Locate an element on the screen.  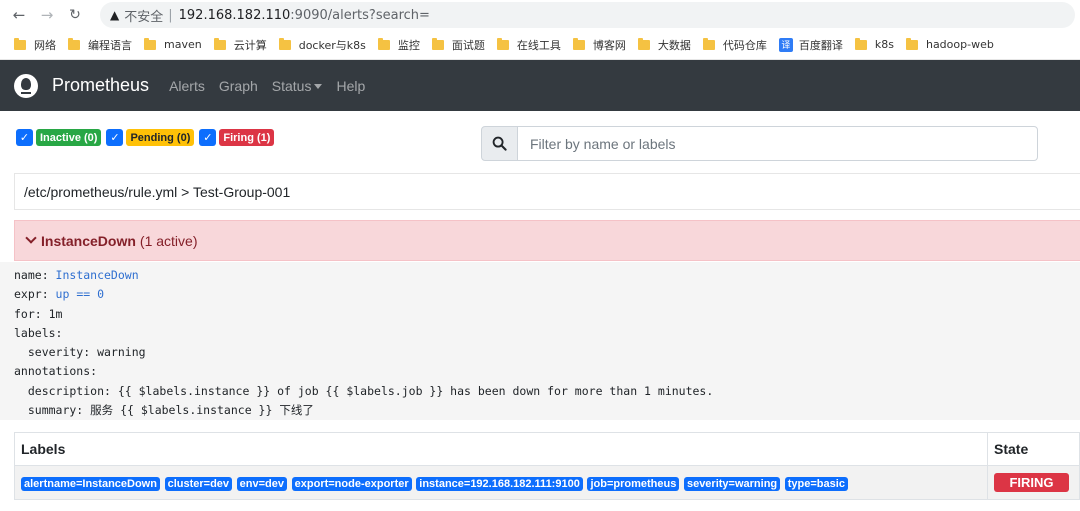
bookmark-network: 网络 is located at coordinates (35, 45).